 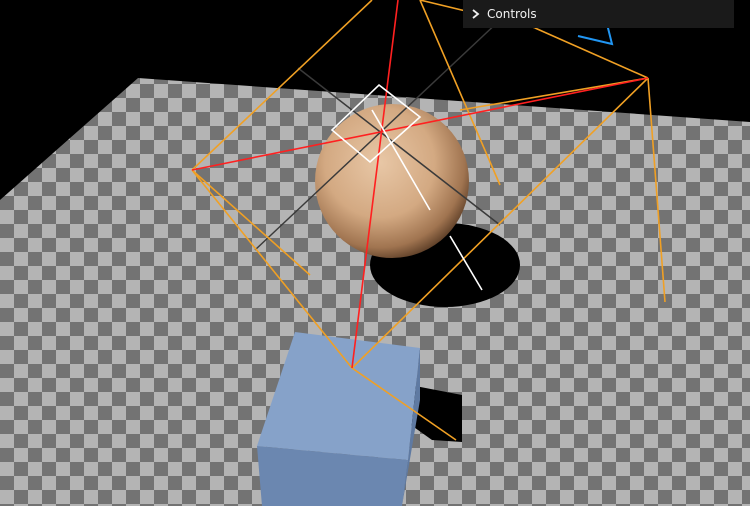 What do you see at coordinates (512, 14) in the screenshot?
I see `controls-title: Controls` at bounding box center [512, 14].